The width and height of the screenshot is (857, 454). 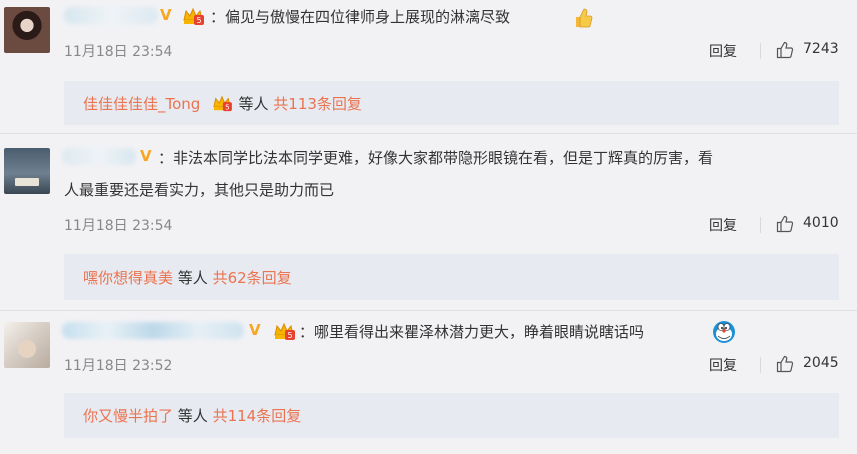 What do you see at coordinates (360, 17) in the screenshot?
I see `comment-text: ：偏见与傲慢在四位律师身上展现的淋漓尽致` at bounding box center [360, 17].